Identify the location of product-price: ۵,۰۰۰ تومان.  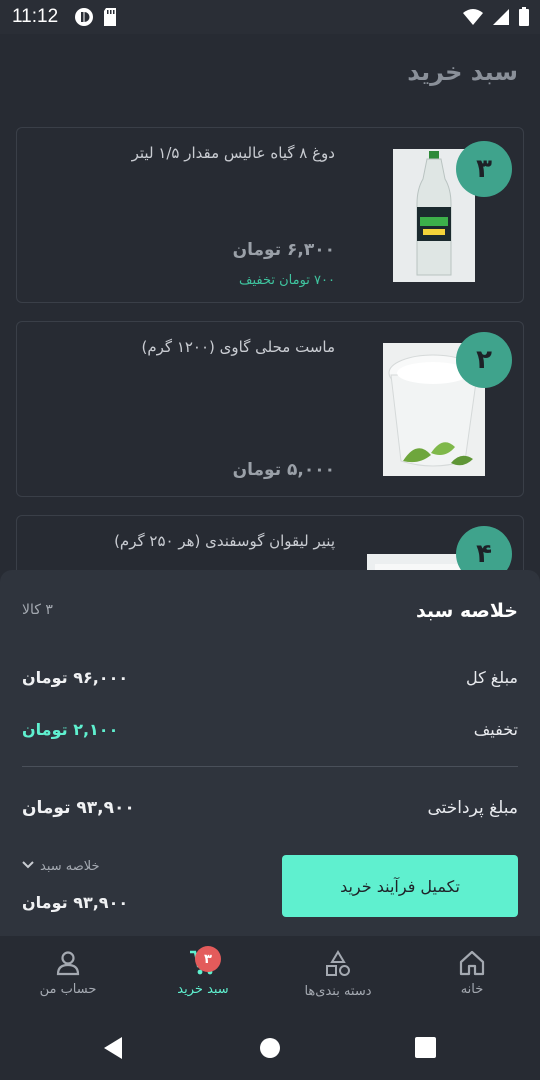
(283, 470).